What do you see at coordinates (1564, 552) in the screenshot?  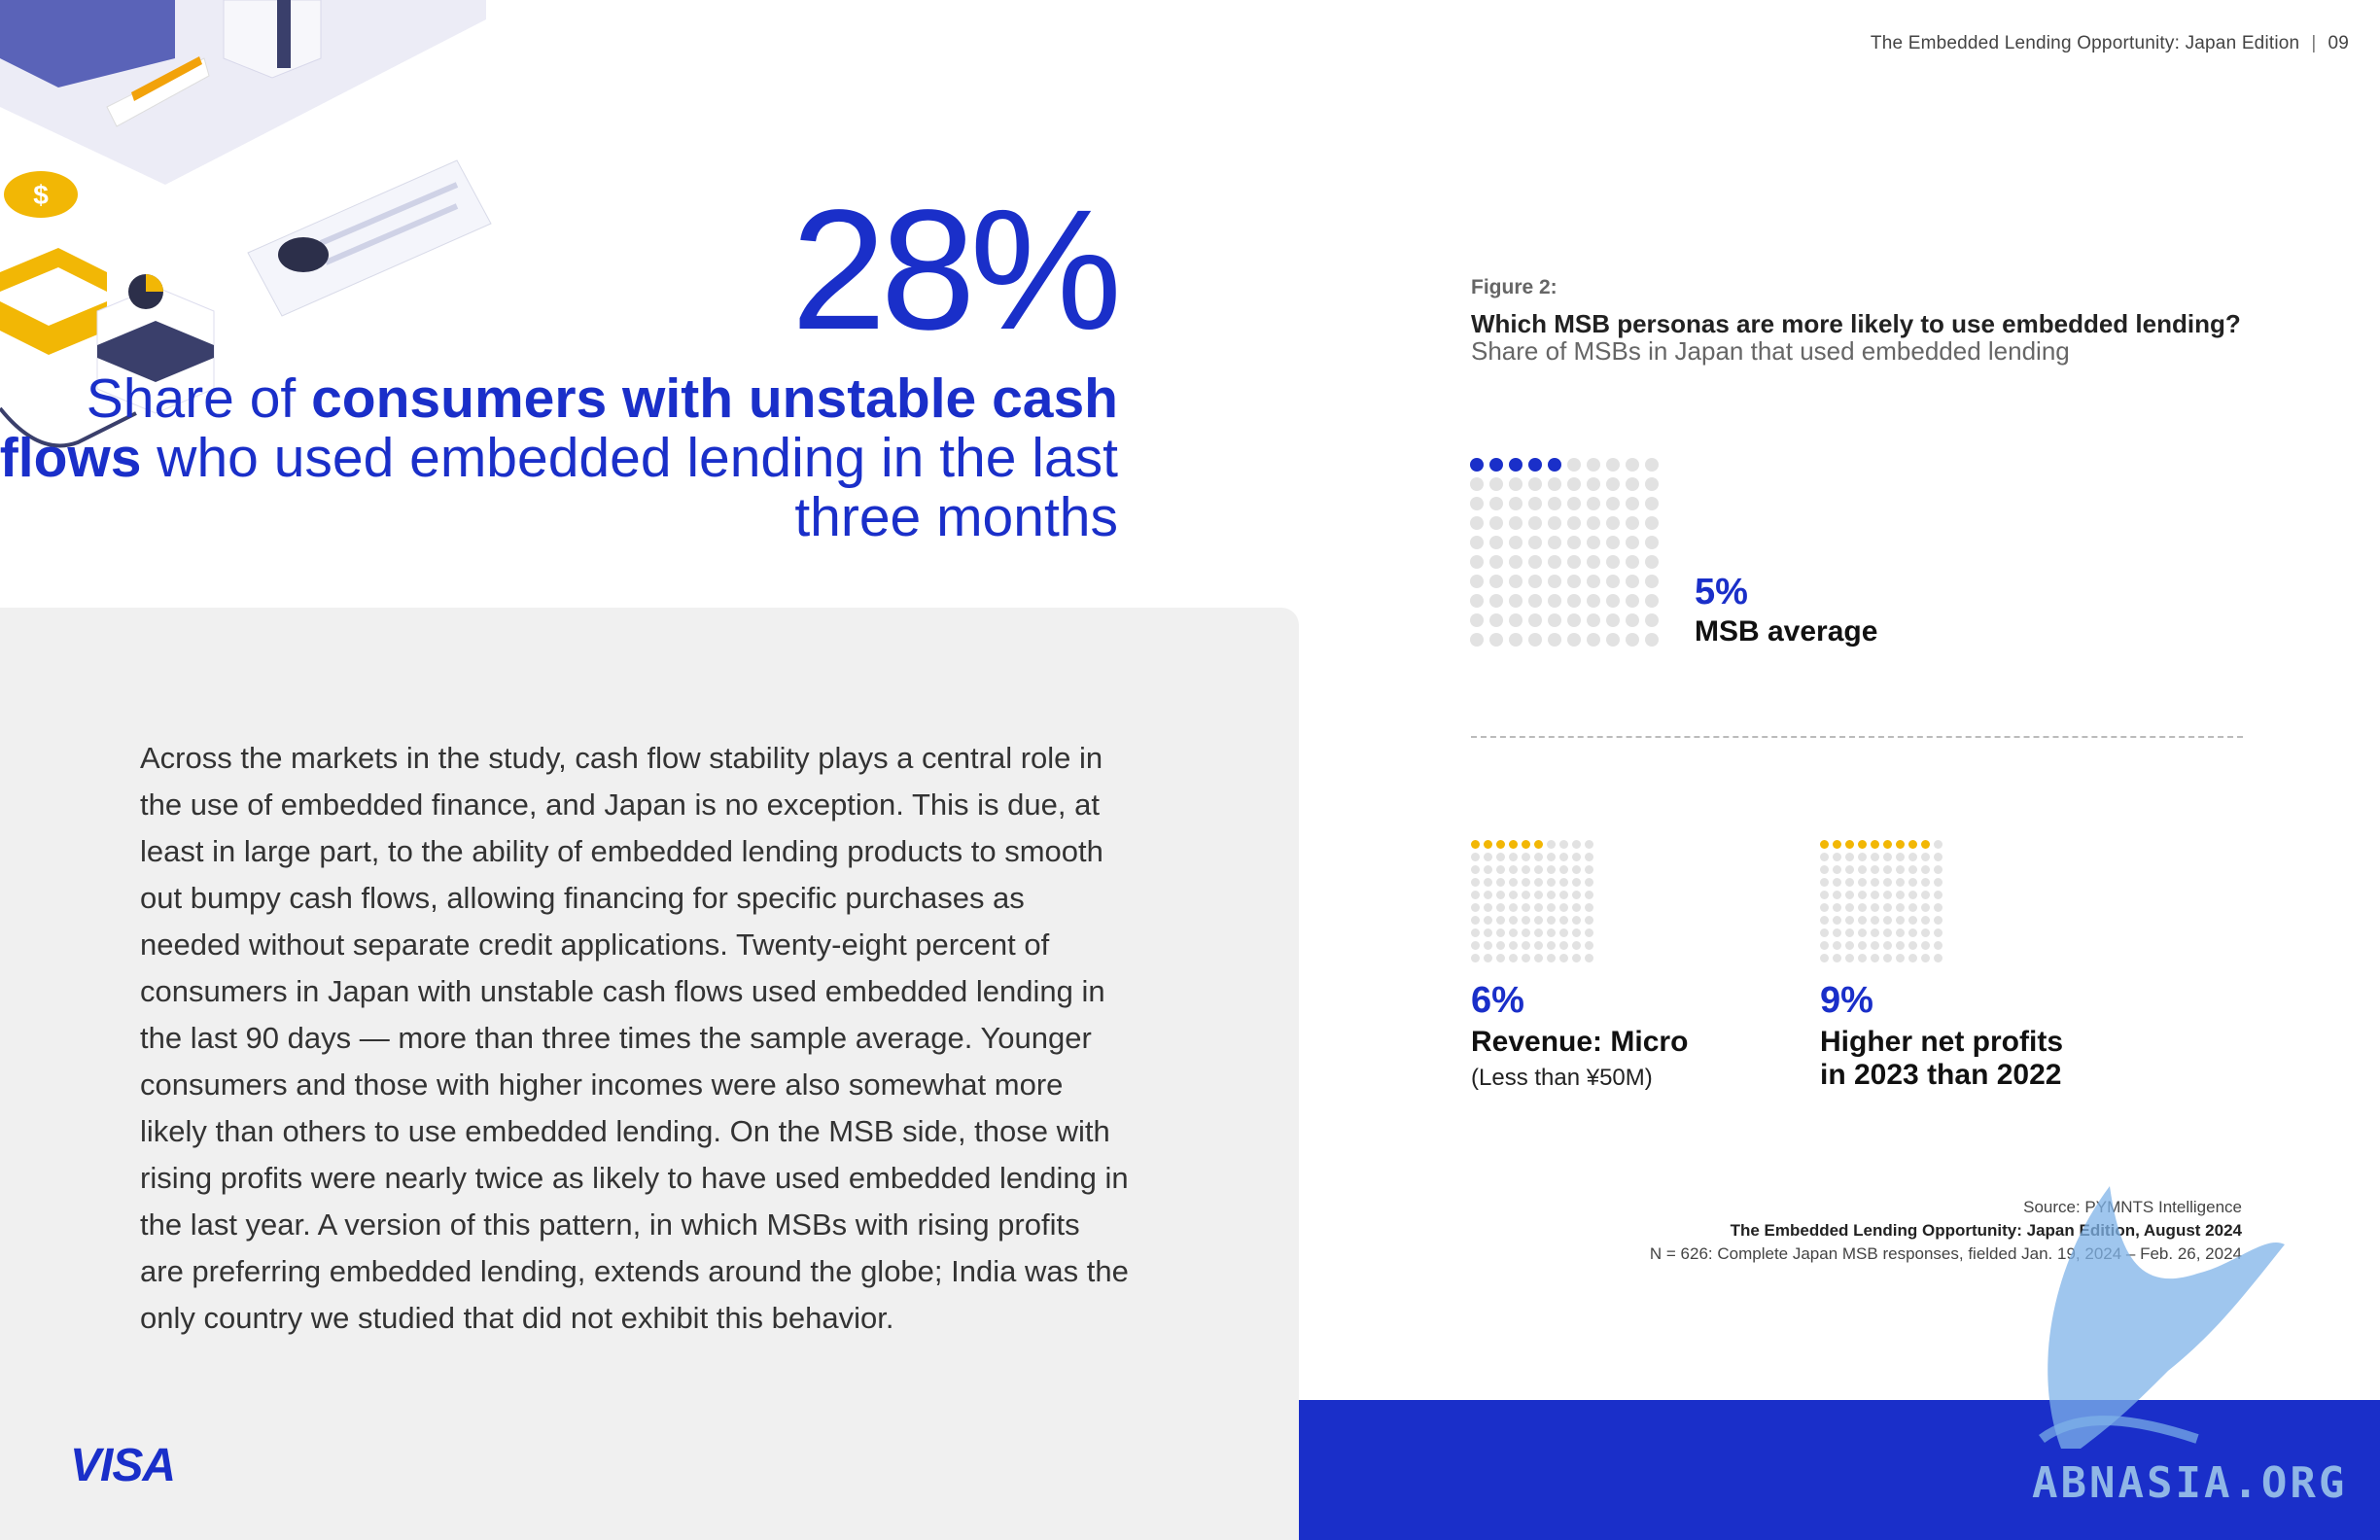 I see `dot-grid-msb-average` at bounding box center [1564, 552].